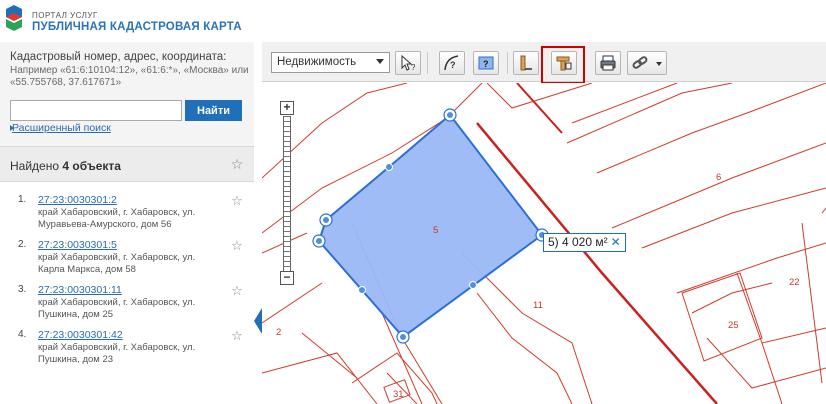  What do you see at coordinates (538, 305) in the screenshot?
I see `parcel-label: 11` at bounding box center [538, 305].